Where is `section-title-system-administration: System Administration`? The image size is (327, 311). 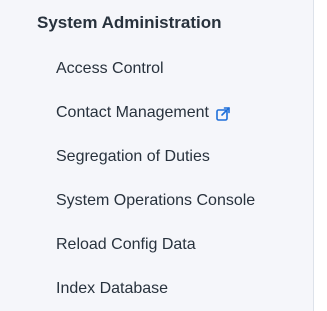 section-title-system-administration: System Administration is located at coordinates (129, 22).